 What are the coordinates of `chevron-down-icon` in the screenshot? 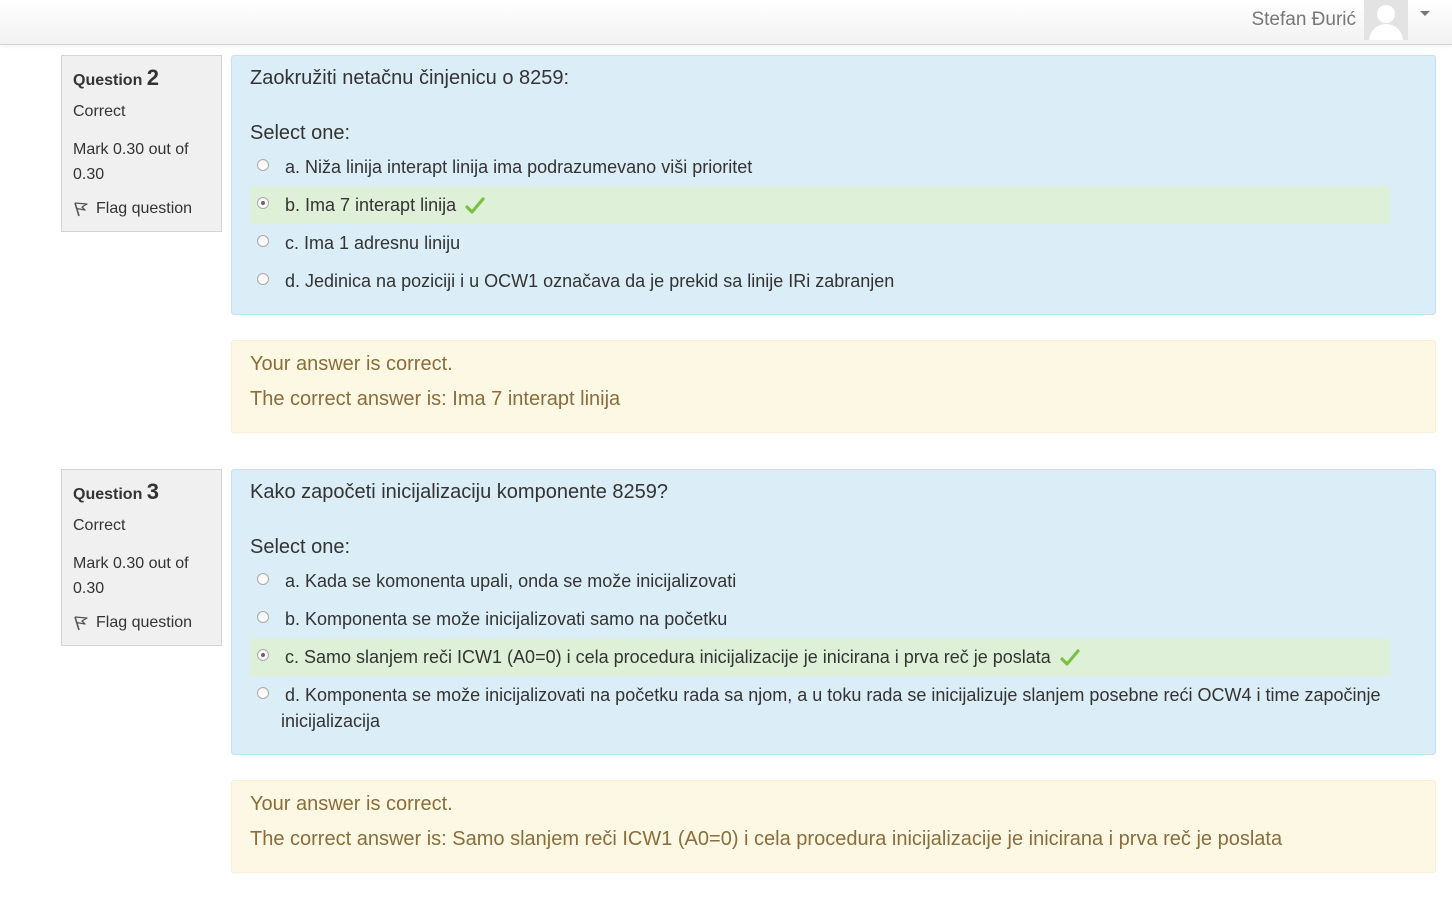 It's located at (1425, 13).